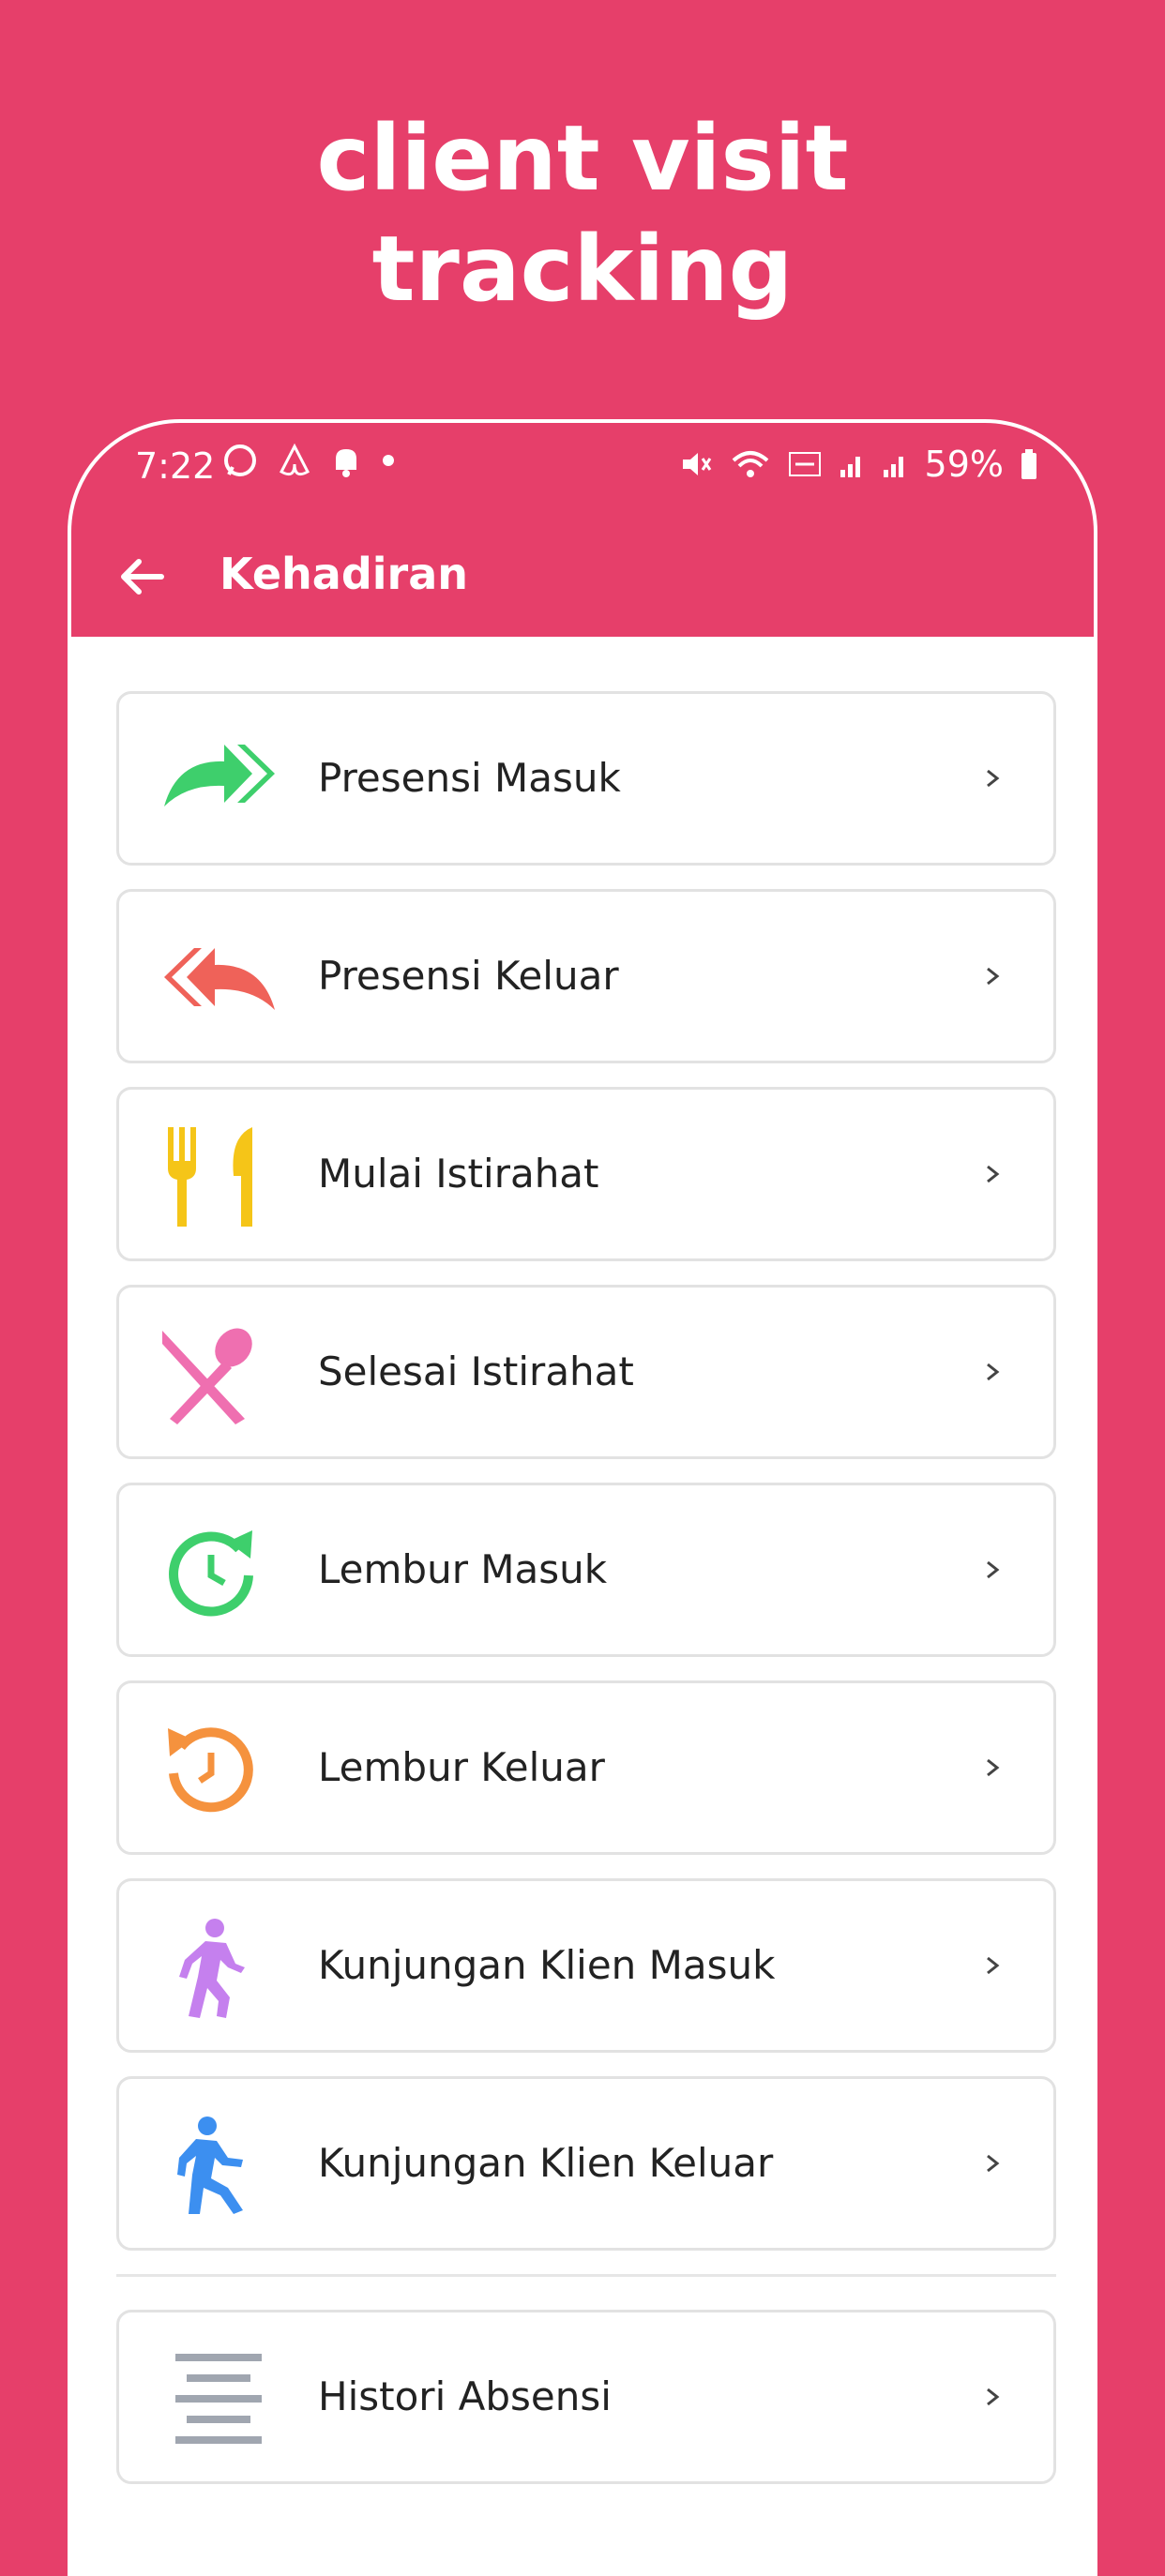 This screenshot has width=1165, height=2576. Describe the element at coordinates (476, 1371) in the screenshot. I see `menu-item-label: Selesai Istirahat` at that location.